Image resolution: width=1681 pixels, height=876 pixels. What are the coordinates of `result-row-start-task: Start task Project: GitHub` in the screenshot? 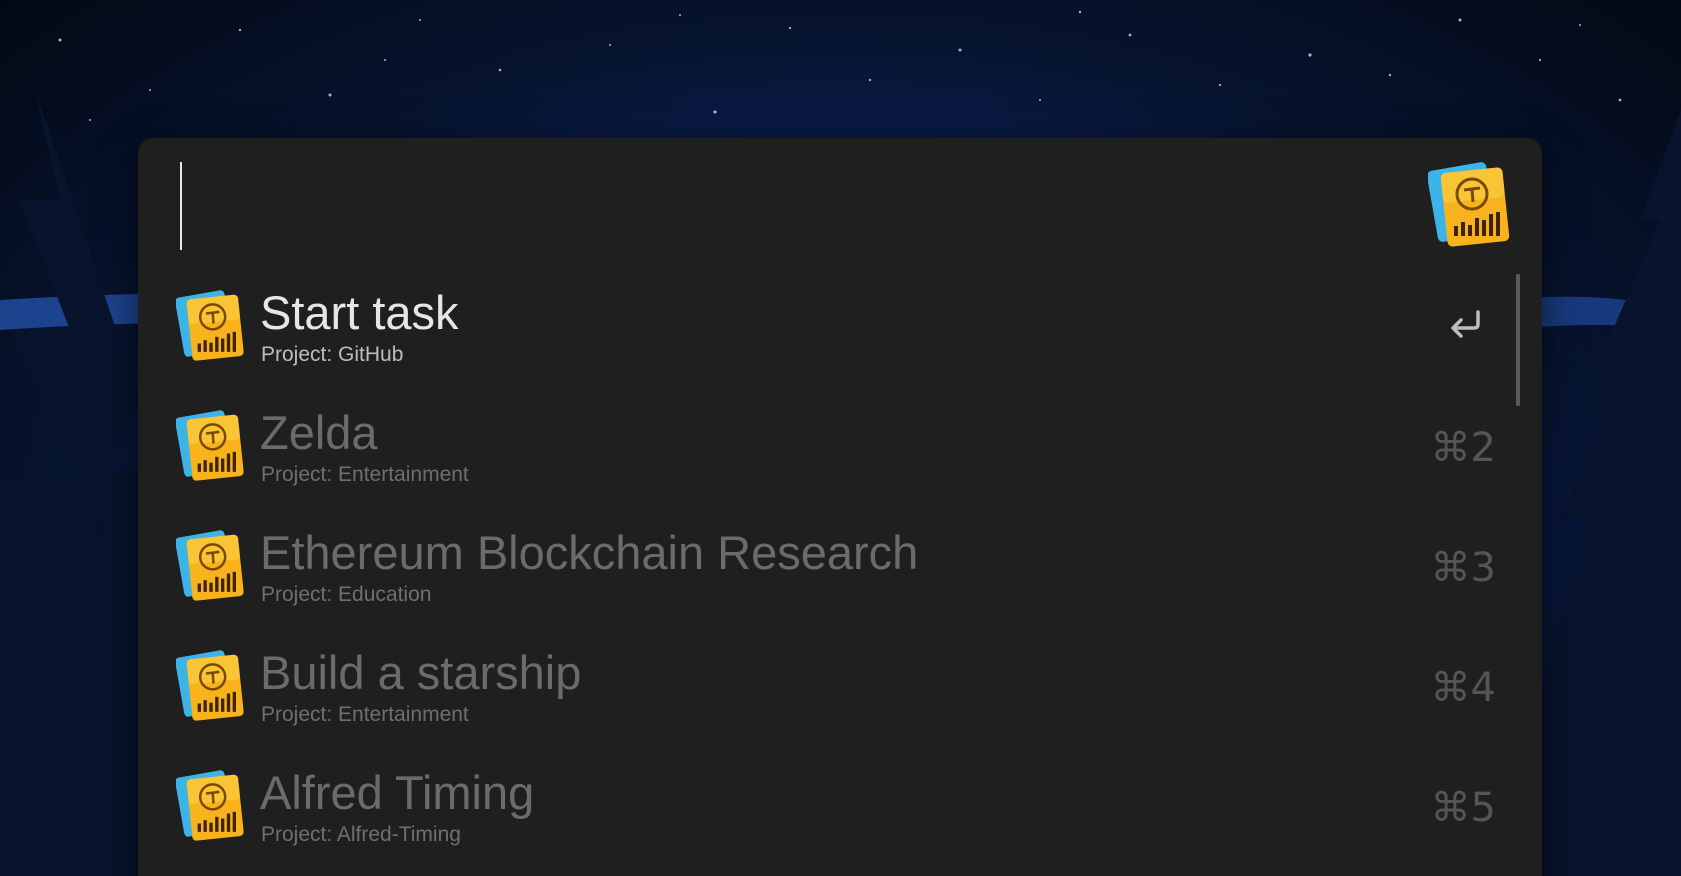 It's located at (840, 328).